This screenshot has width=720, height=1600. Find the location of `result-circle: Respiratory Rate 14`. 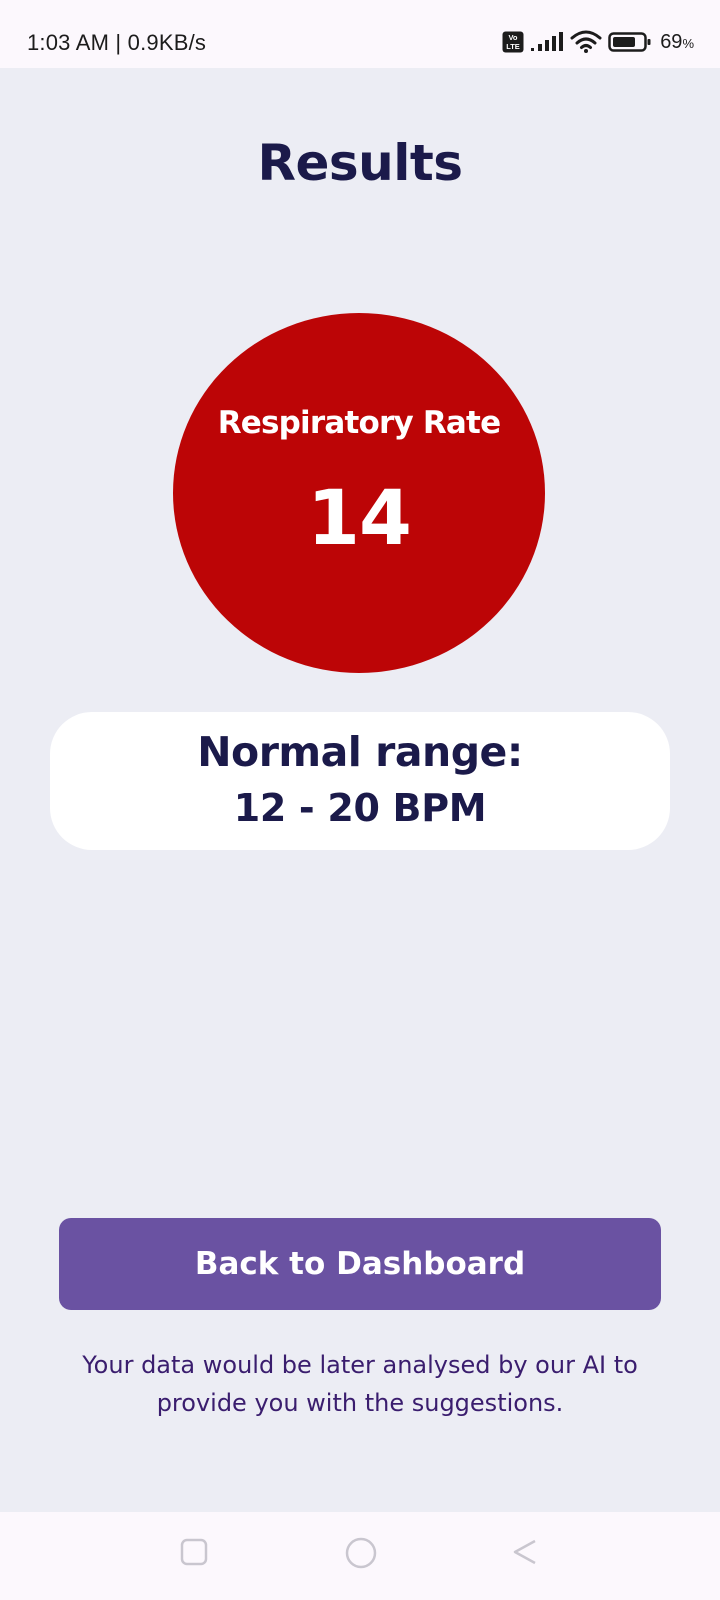

result-circle: Respiratory Rate 14 is located at coordinates (359, 493).